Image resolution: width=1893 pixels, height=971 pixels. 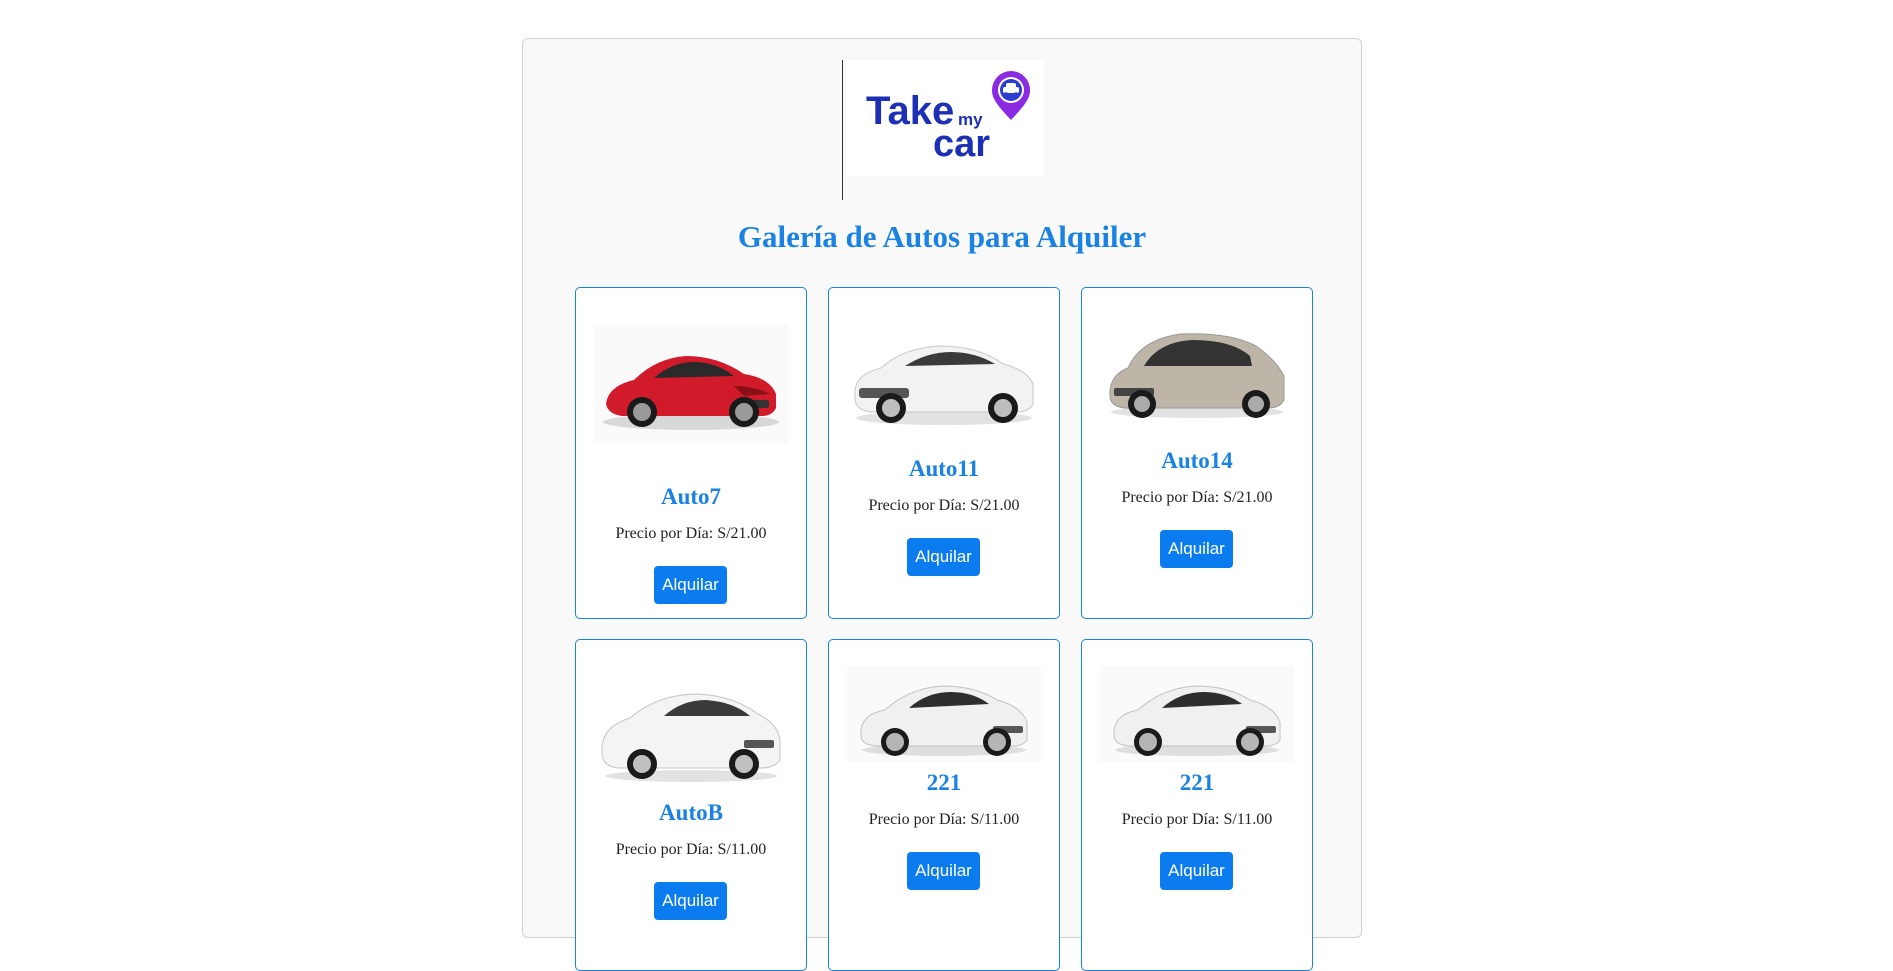 What do you see at coordinates (944, 468) in the screenshot?
I see `car-name: Auto11` at bounding box center [944, 468].